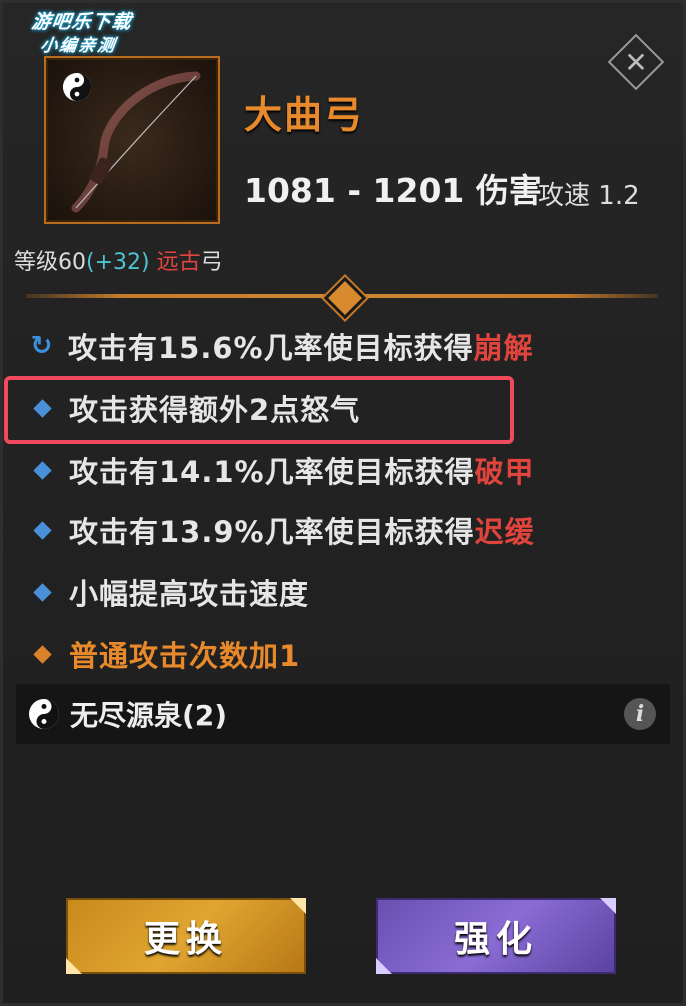 The width and height of the screenshot is (686, 1006). I want to click on level-bonus: (+32), so click(118, 262).